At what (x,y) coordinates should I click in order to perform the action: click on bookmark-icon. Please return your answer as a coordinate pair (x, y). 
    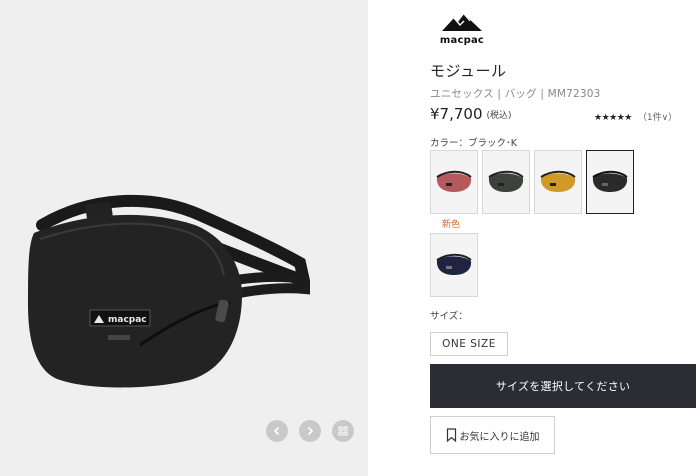
    Looking at the image, I should click on (451, 435).